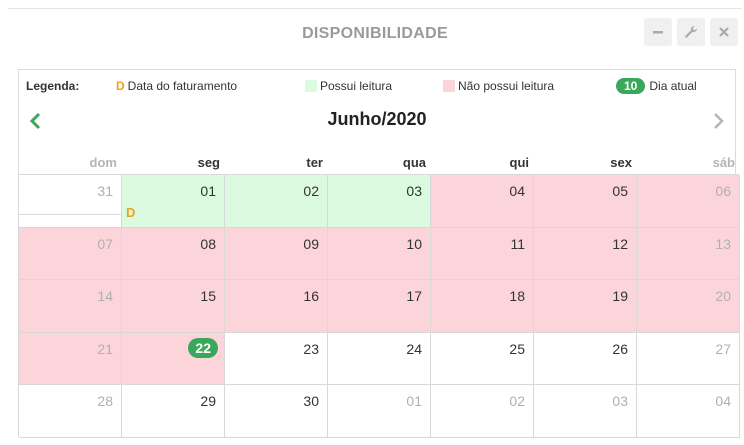  I want to click on close-icon, so click(724, 32).